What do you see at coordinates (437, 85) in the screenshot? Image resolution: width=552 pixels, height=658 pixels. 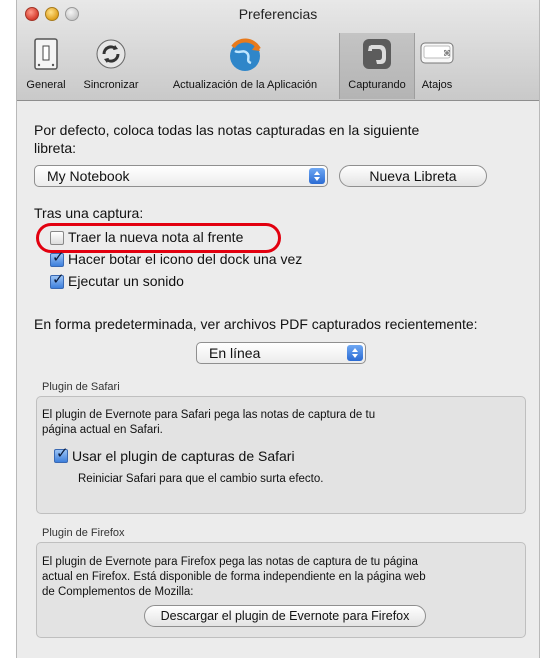 I see `tab-shortcuts-label: Atajos` at bounding box center [437, 85].